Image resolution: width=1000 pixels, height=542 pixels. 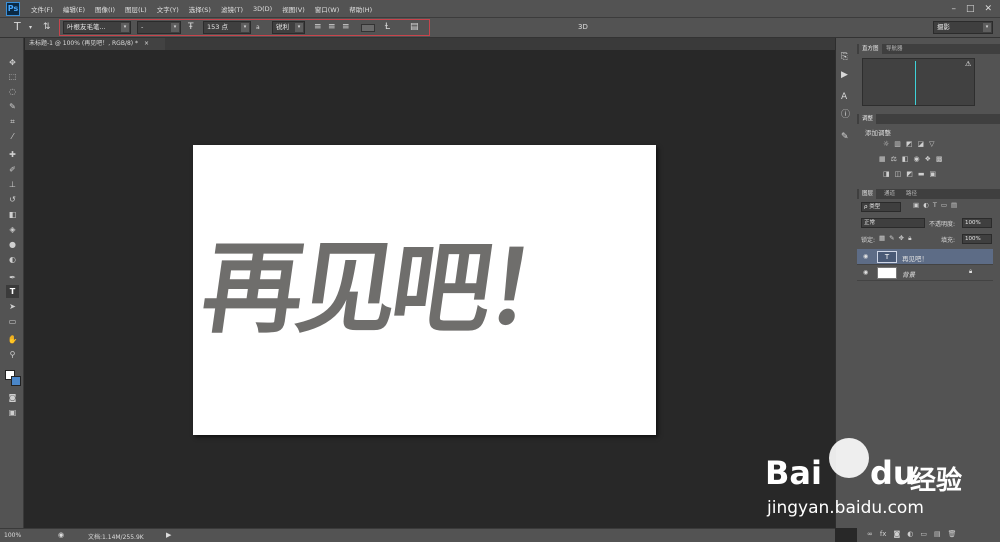 I want to click on menu-file: 文件(F), so click(x=42, y=9).